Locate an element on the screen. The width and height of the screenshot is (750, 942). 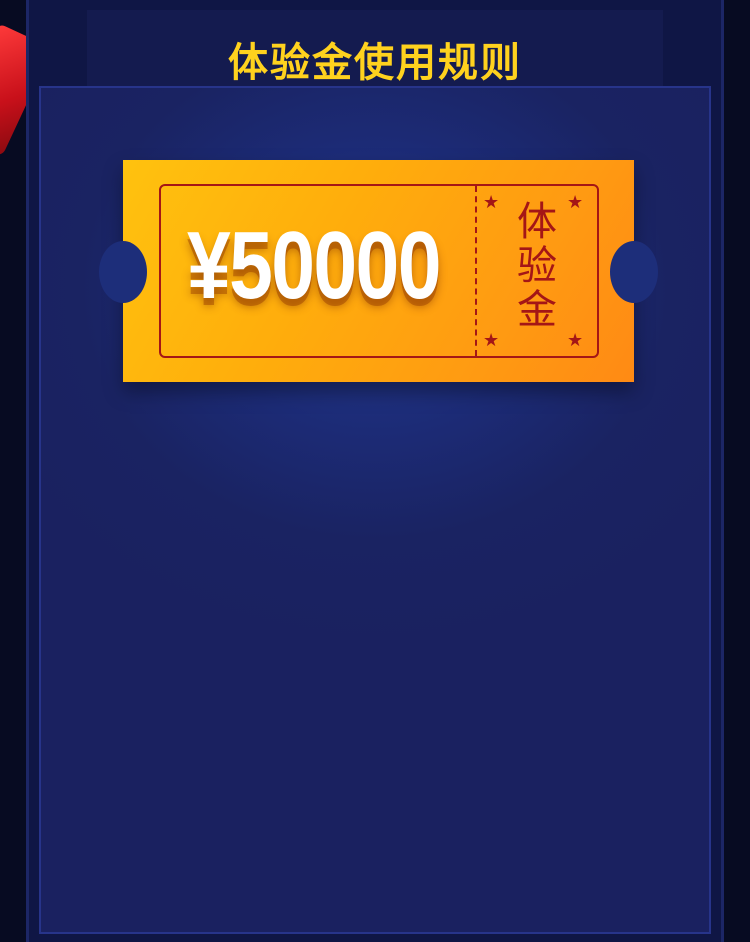
voucher-label-char: 验 is located at coordinates (537, 266).